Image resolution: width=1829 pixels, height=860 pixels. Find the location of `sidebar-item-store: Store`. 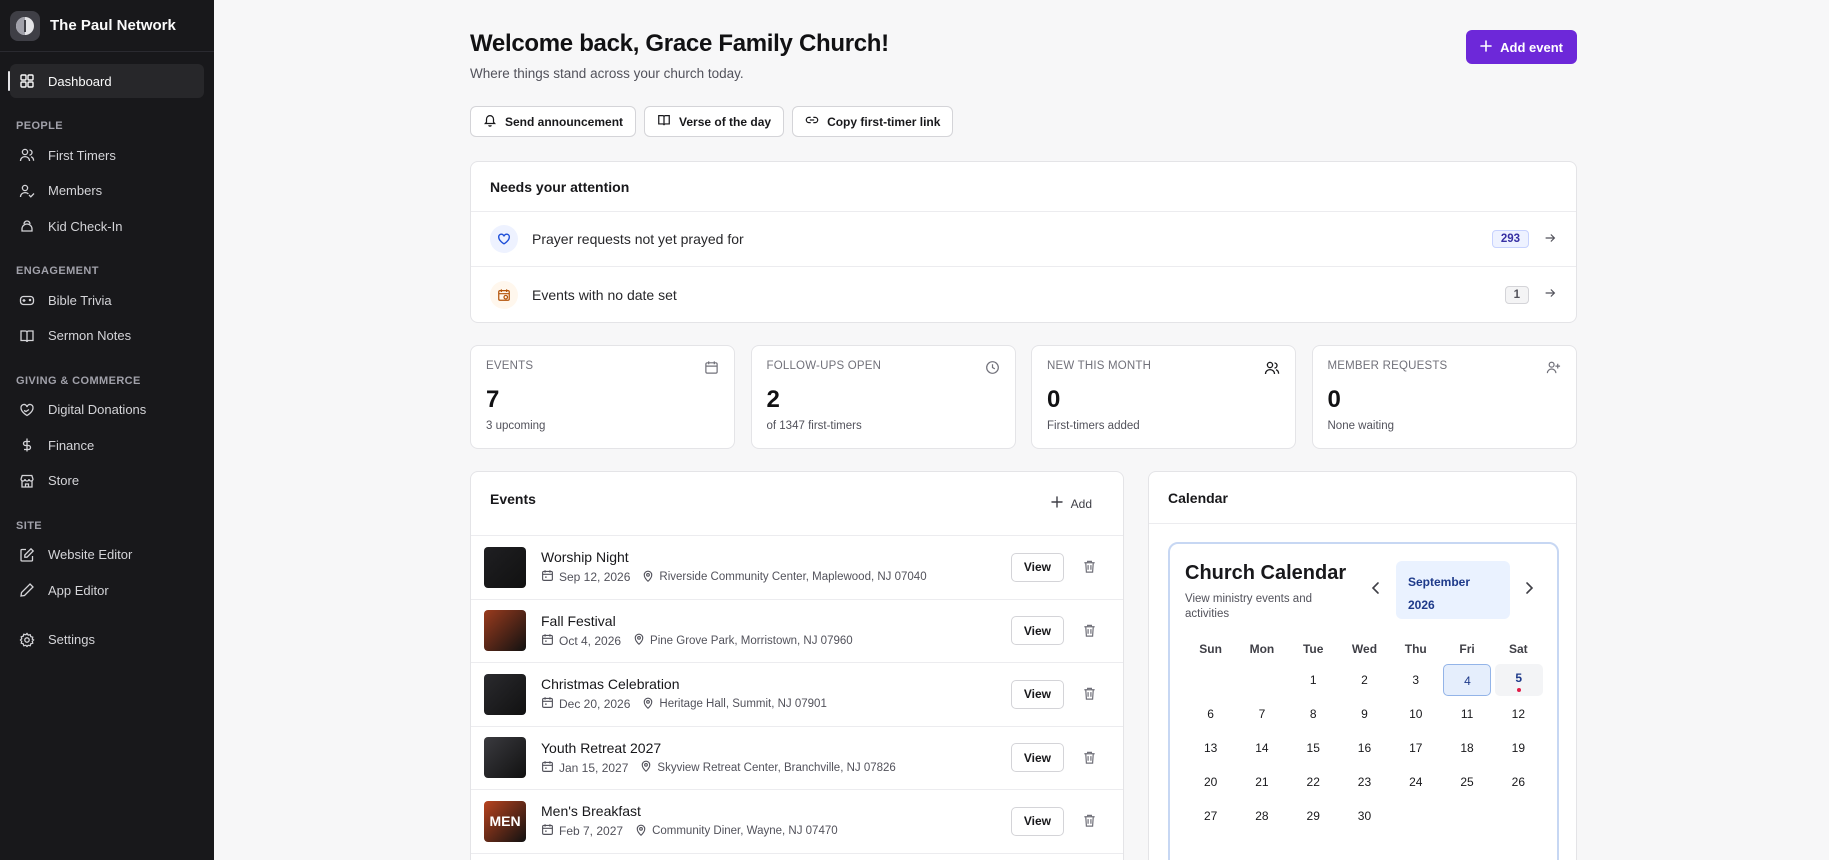

sidebar-item-store: Store is located at coordinates (107, 481).